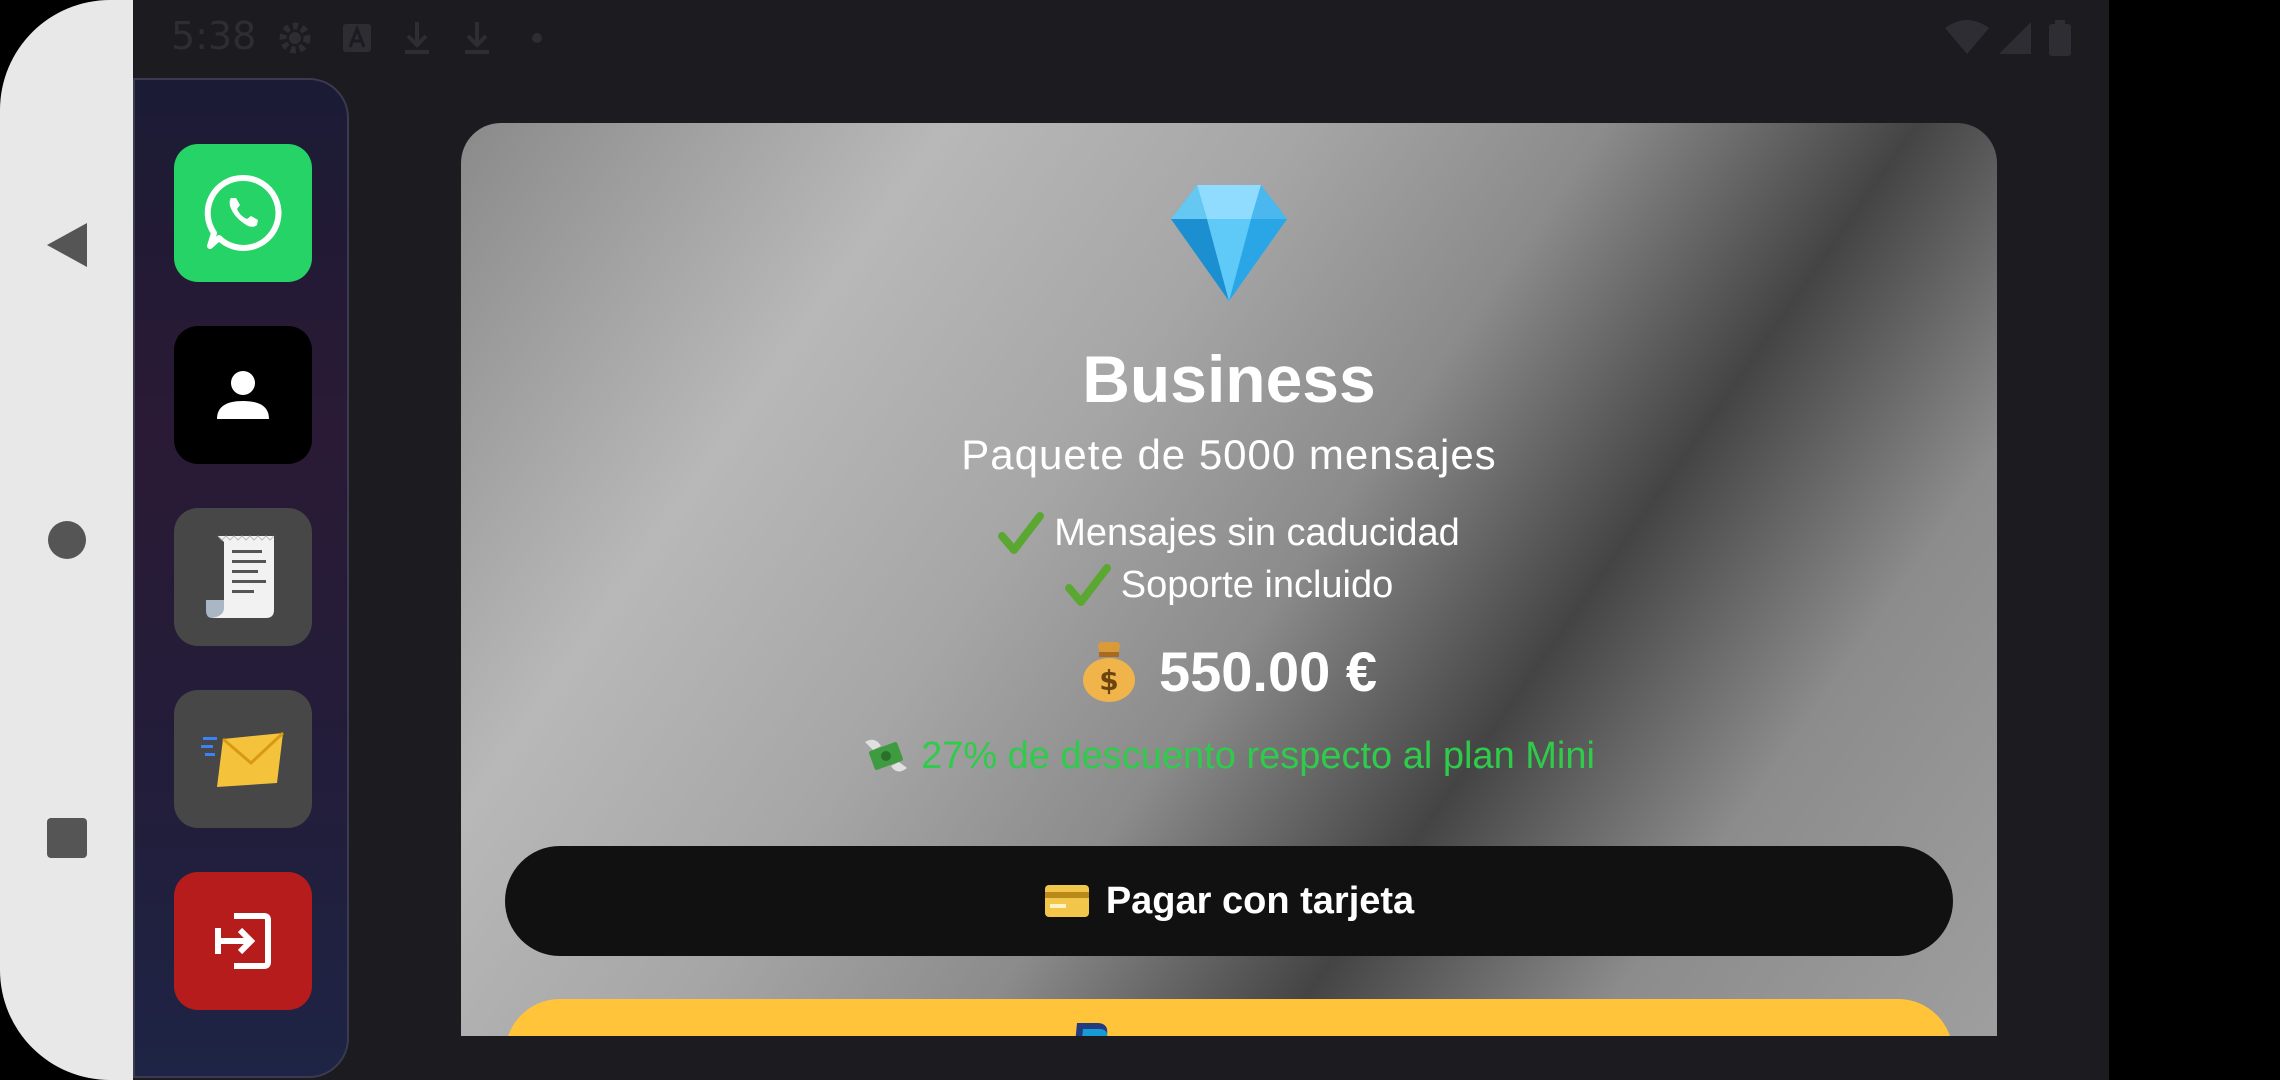 The height and width of the screenshot is (1080, 2280). I want to click on incoming-envelope-icon, so click(243, 759).